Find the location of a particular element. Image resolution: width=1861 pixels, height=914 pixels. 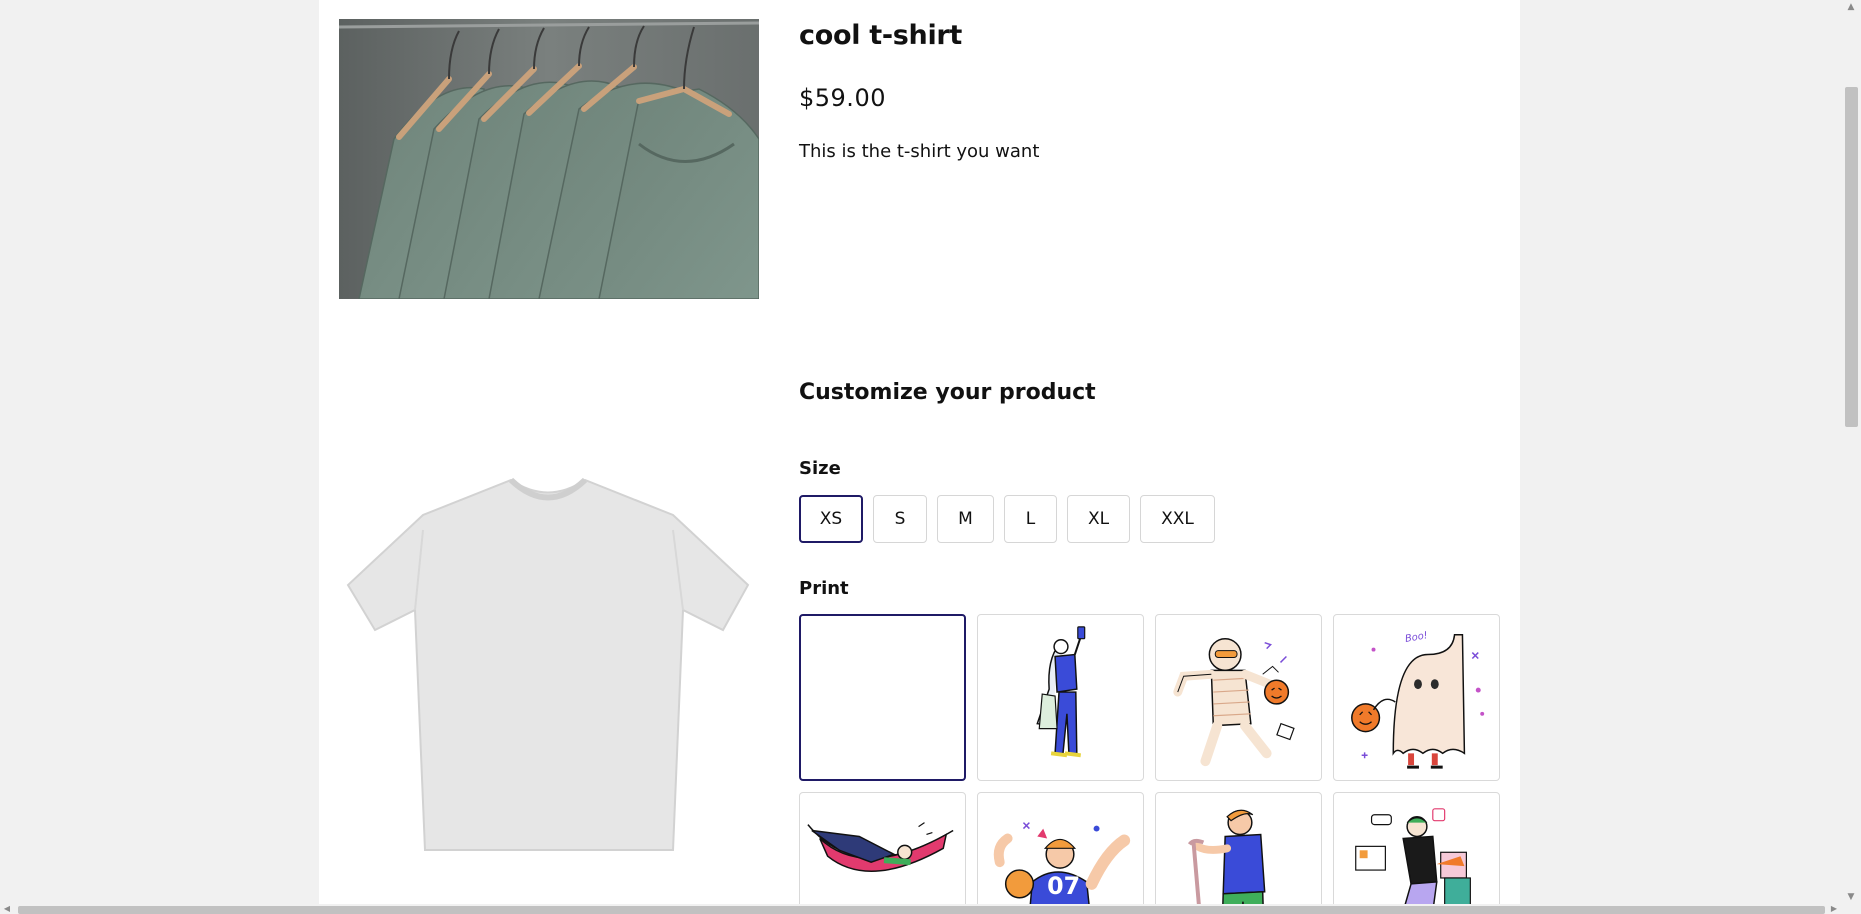

customize-heading: Customize your product is located at coordinates (947, 392).